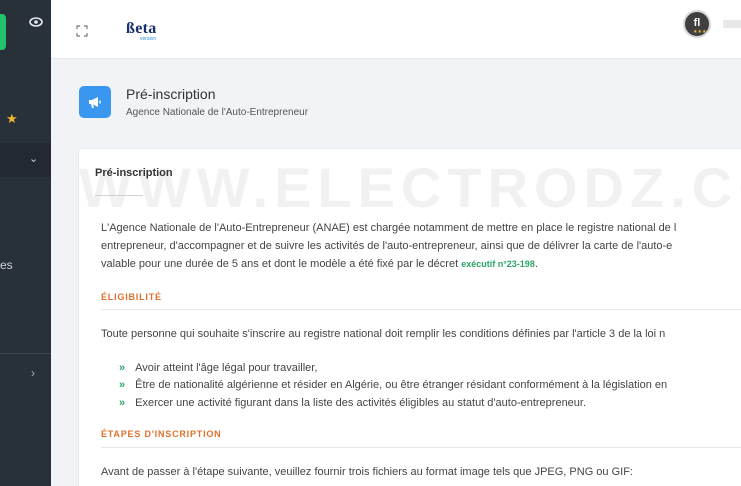 The image size is (741, 486). Describe the element at coordinates (36, 22) in the screenshot. I see `eye-icon` at that location.